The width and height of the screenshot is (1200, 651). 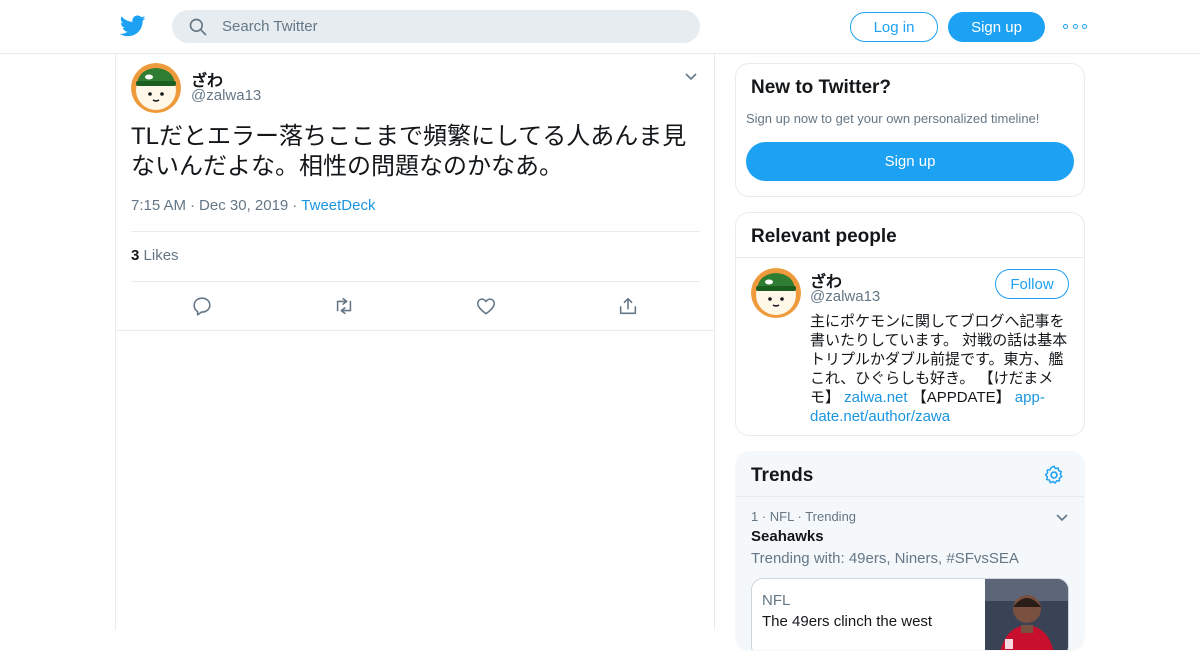 What do you see at coordinates (885, 558) in the screenshot?
I see `trend-with: Trending with: 49ers, Niners, #SFvsSEA` at bounding box center [885, 558].